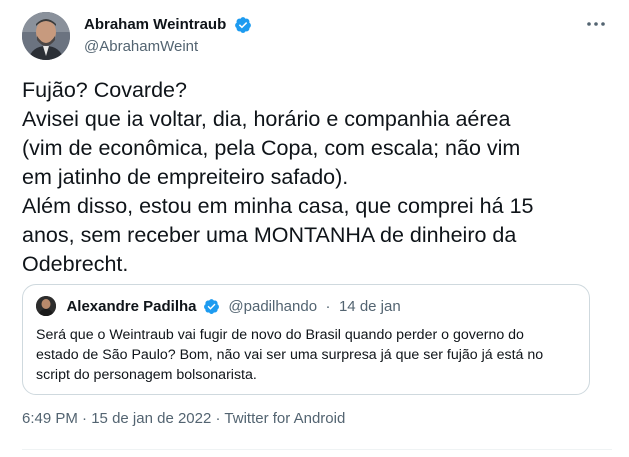  What do you see at coordinates (46, 306) in the screenshot?
I see `quoted-author-avatar` at bounding box center [46, 306].